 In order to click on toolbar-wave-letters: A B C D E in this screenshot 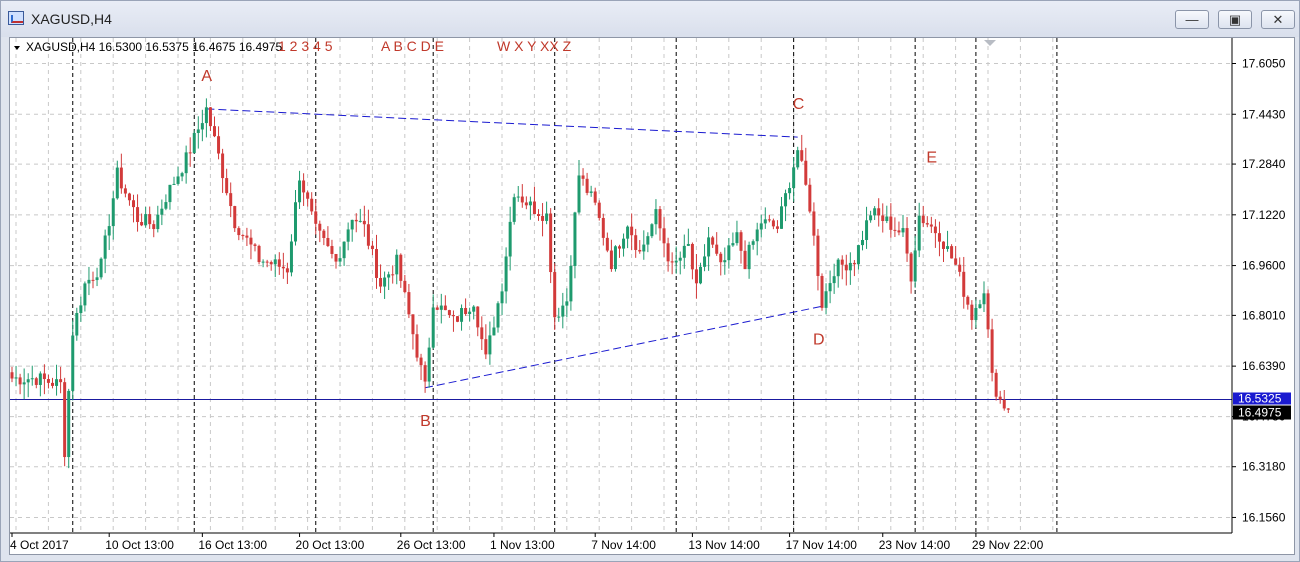, I will do `click(412, 46)`.